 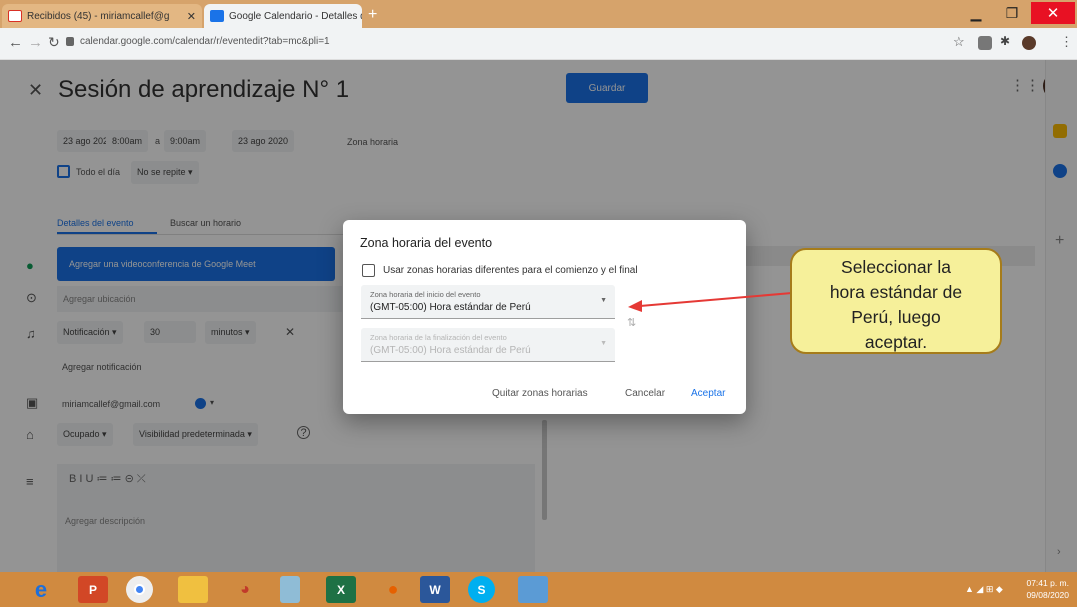 What do you see at coordinates (372, 15) in the screenshot?
I see `new-tab-button: +` at bounding box center [372, 15].